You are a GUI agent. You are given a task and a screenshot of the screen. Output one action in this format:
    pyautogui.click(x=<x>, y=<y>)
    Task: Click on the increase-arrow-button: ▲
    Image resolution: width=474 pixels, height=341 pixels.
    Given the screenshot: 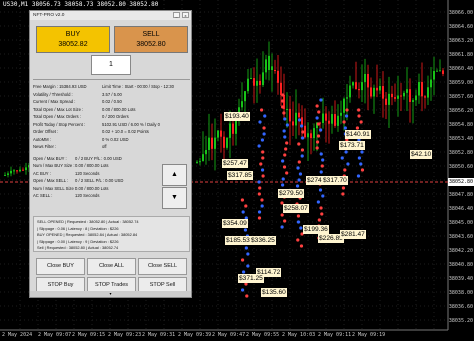 What is the action you would take?
    pyautogui.click(x=174, y=175)
    